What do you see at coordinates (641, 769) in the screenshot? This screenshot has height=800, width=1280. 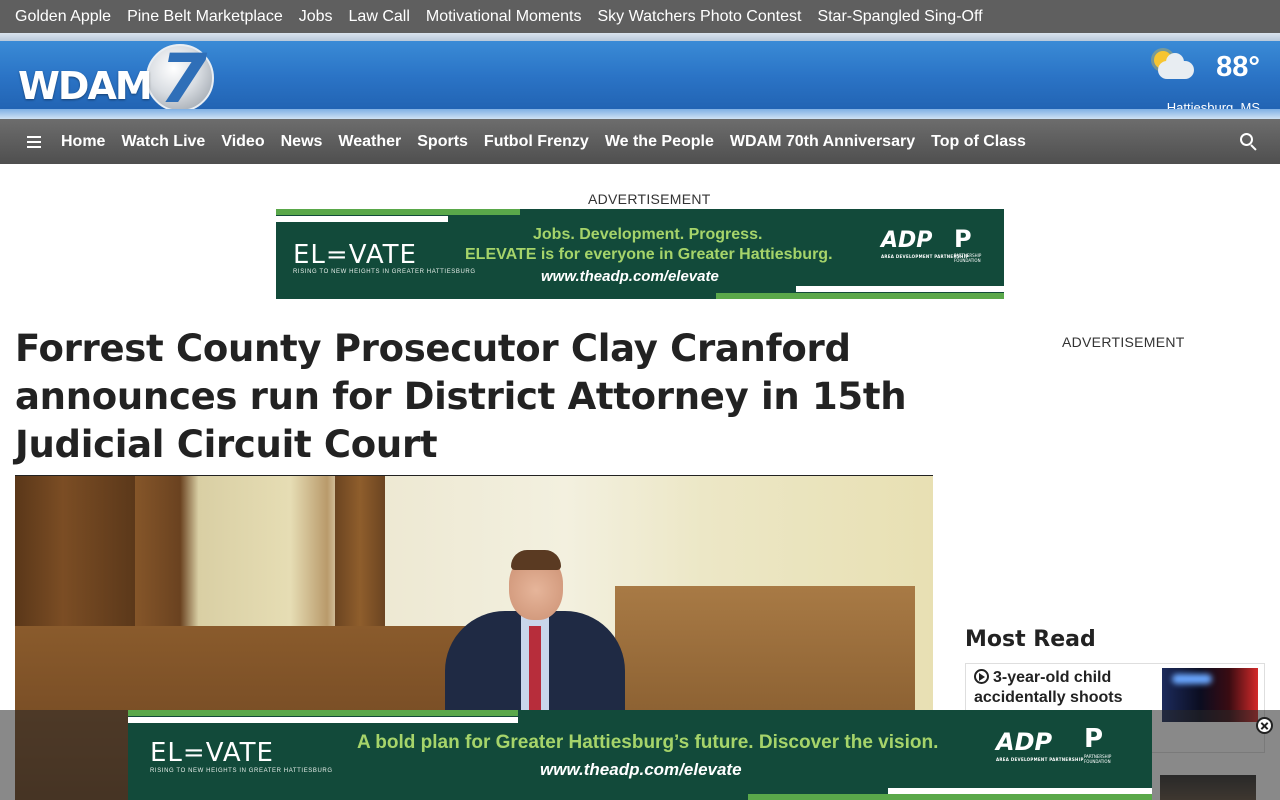 I see `sticky-ad-url: www.theadp.com/elevate` at bounding box center [641, 769].